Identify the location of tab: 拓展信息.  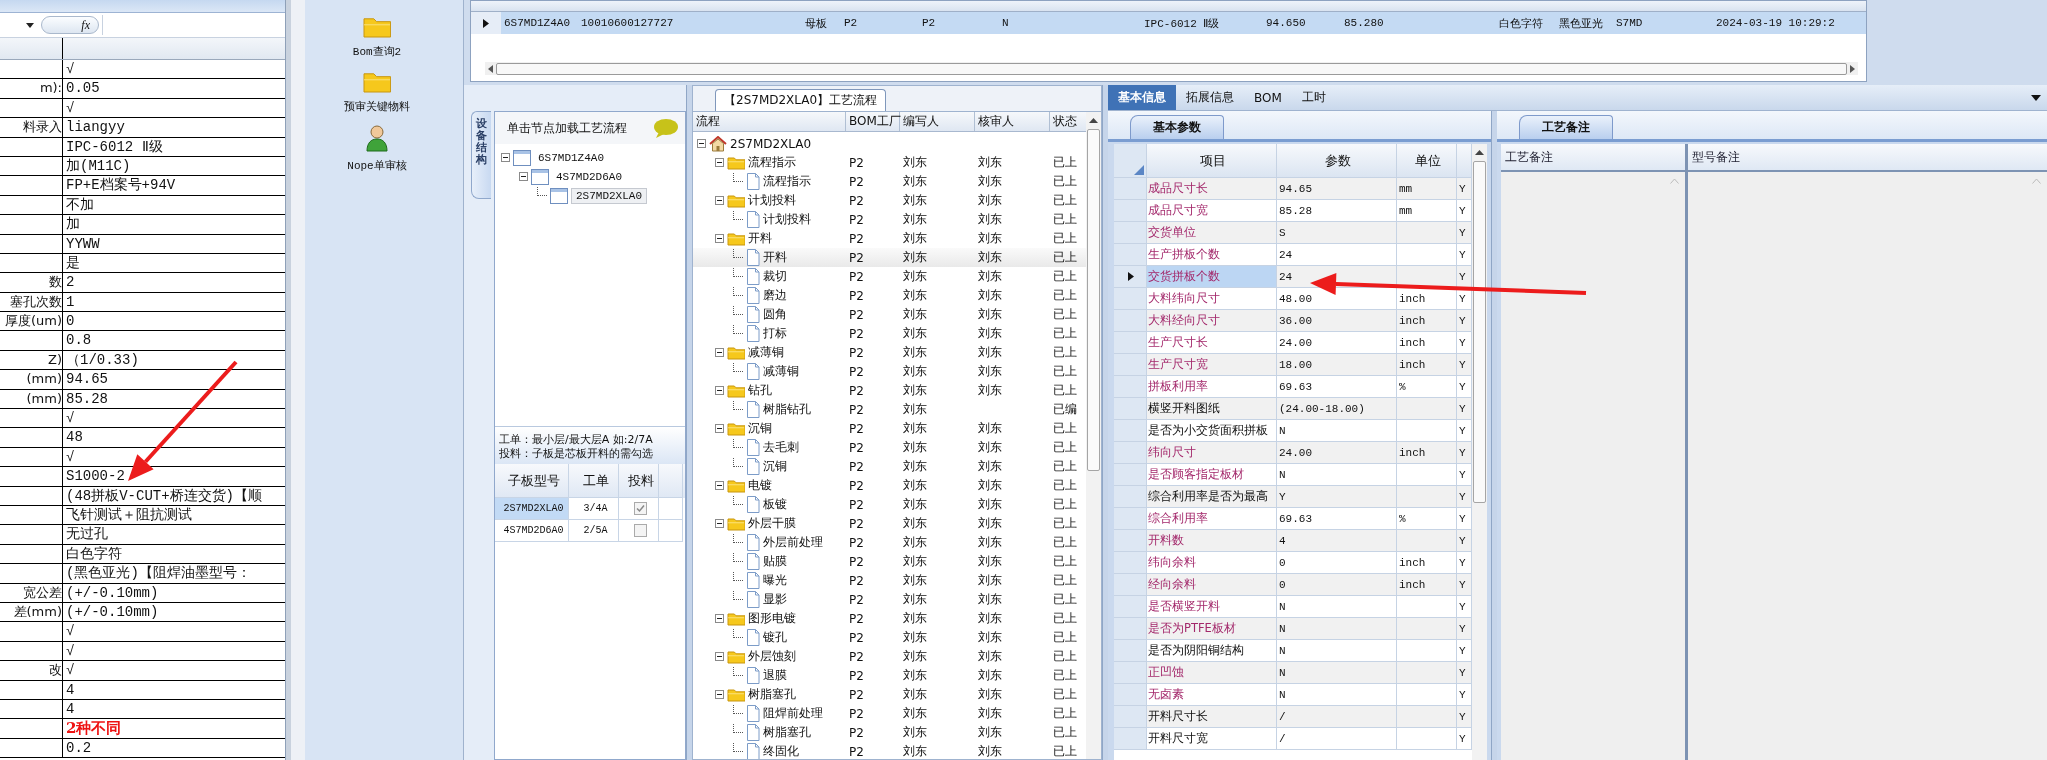
(1210, 97).